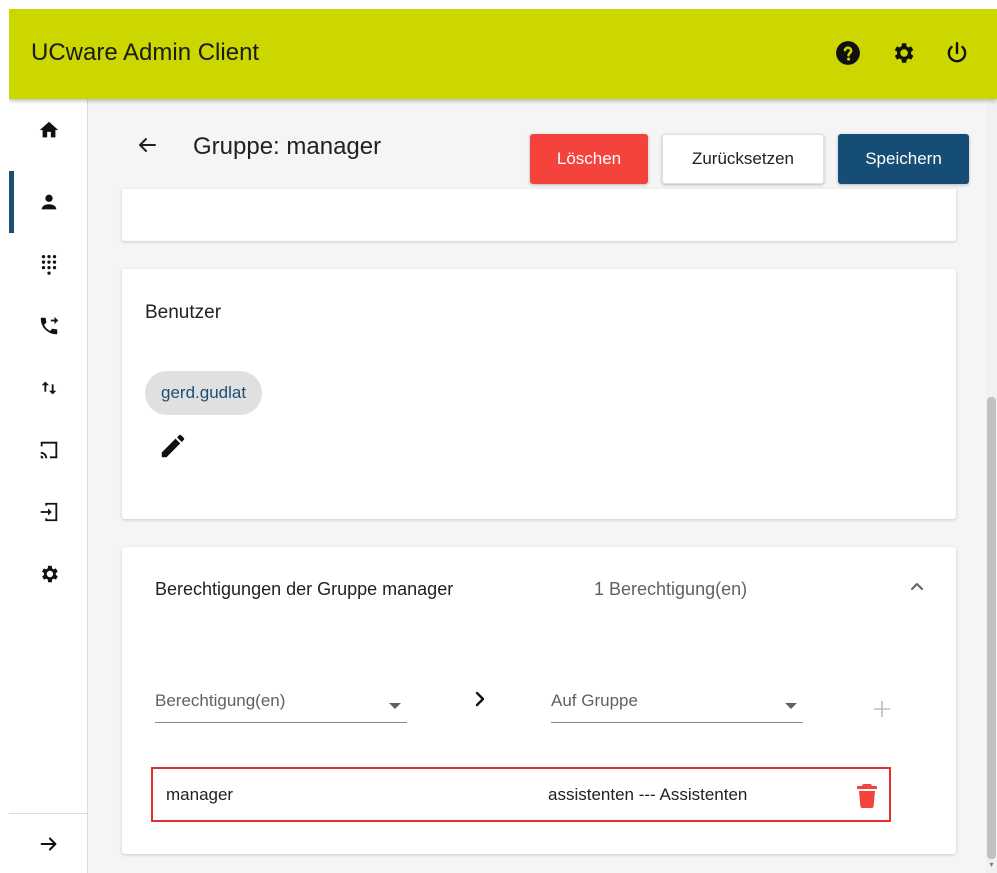 This screenshot has height=873, width=997. I want to click on swap-vert-icon, so click(48, 388).